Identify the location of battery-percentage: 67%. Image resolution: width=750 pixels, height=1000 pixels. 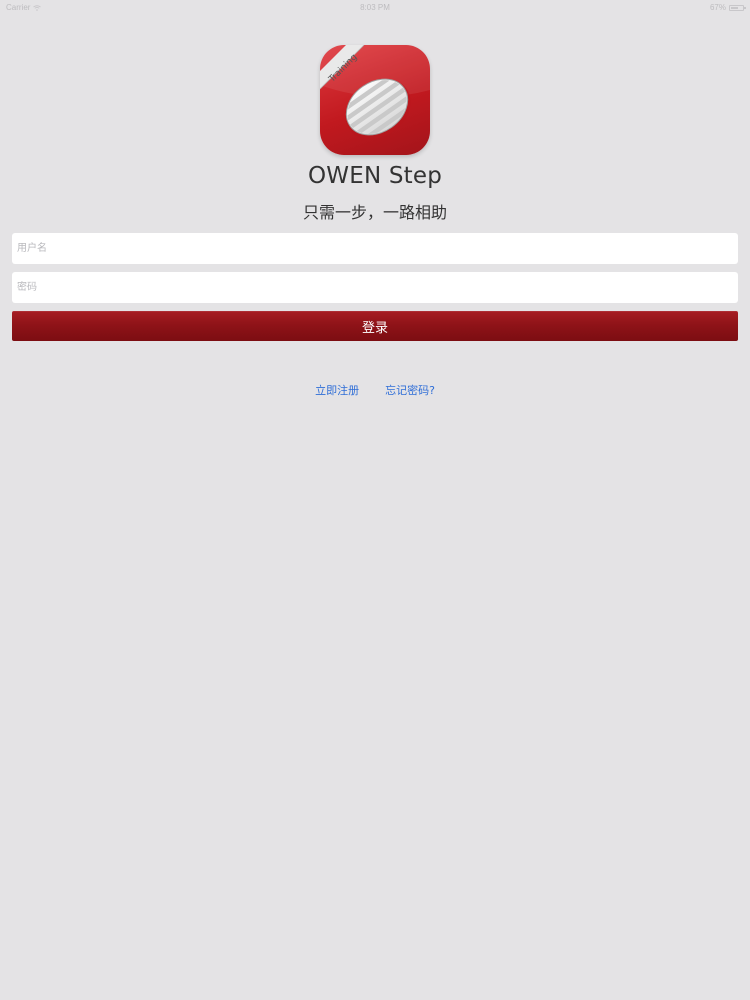
(717, 7).